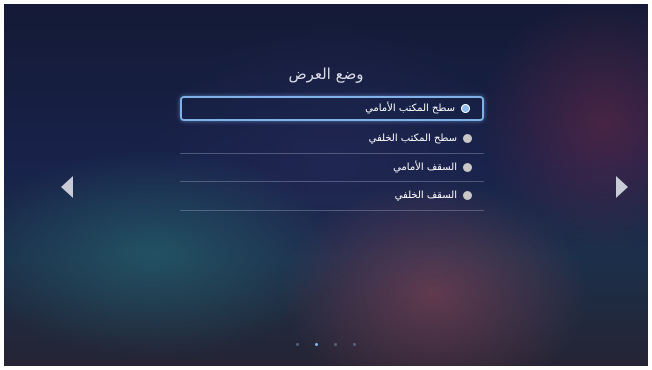 The image size is (652, 370). What do you see at coordinates (425, 167) in the screenshot?
I see `option-label: السقف الأمامي` at bounding box center [425, 167].